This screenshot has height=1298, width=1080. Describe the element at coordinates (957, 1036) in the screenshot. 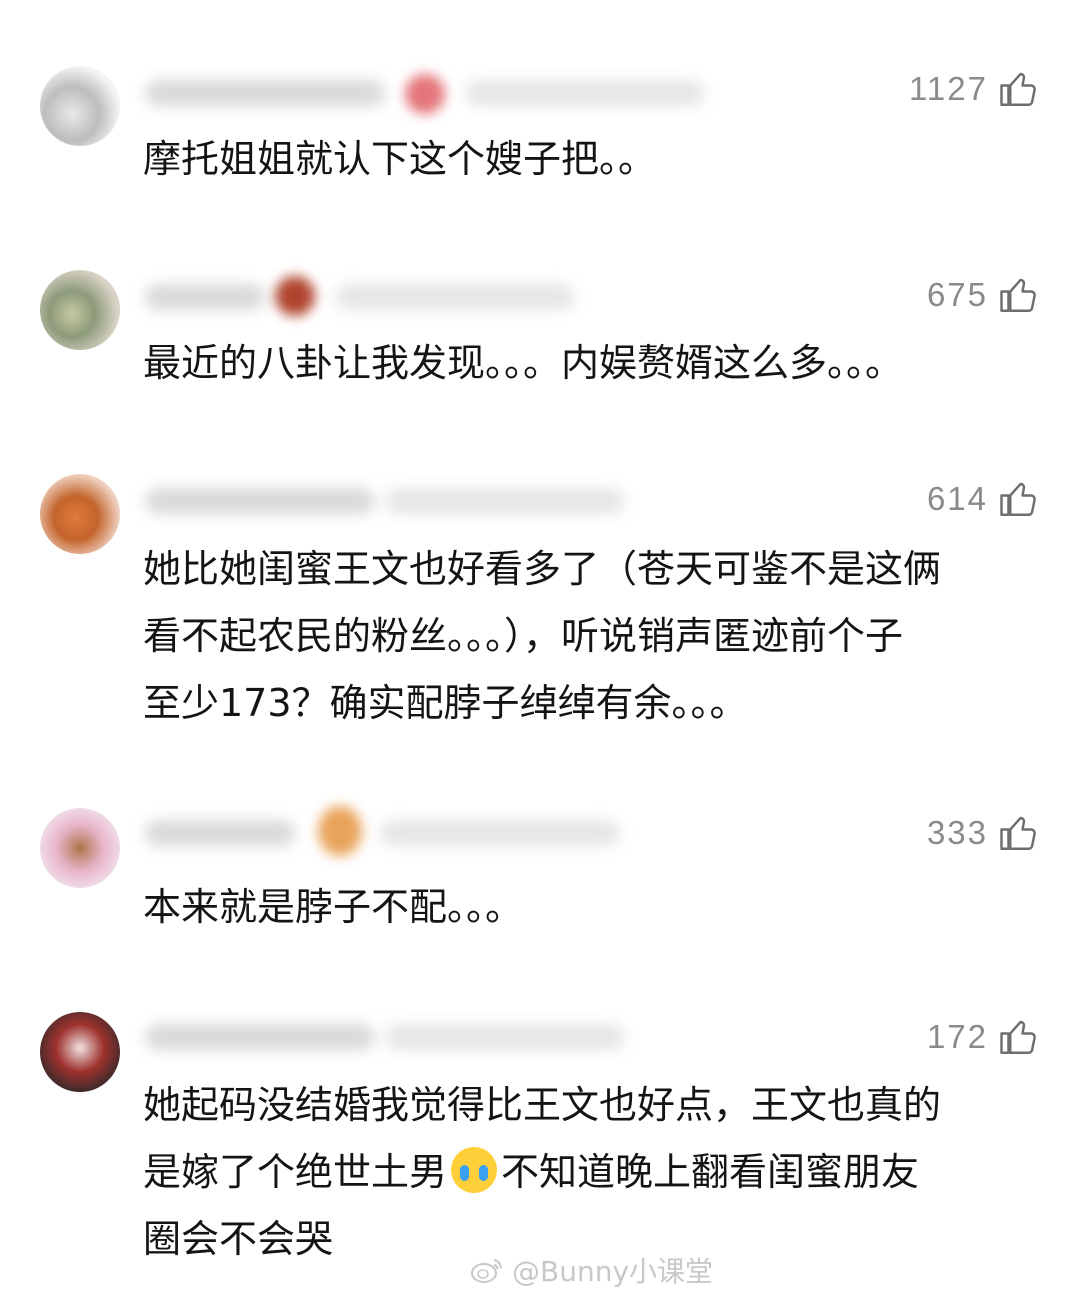

I see `like-count: 172` at that location.